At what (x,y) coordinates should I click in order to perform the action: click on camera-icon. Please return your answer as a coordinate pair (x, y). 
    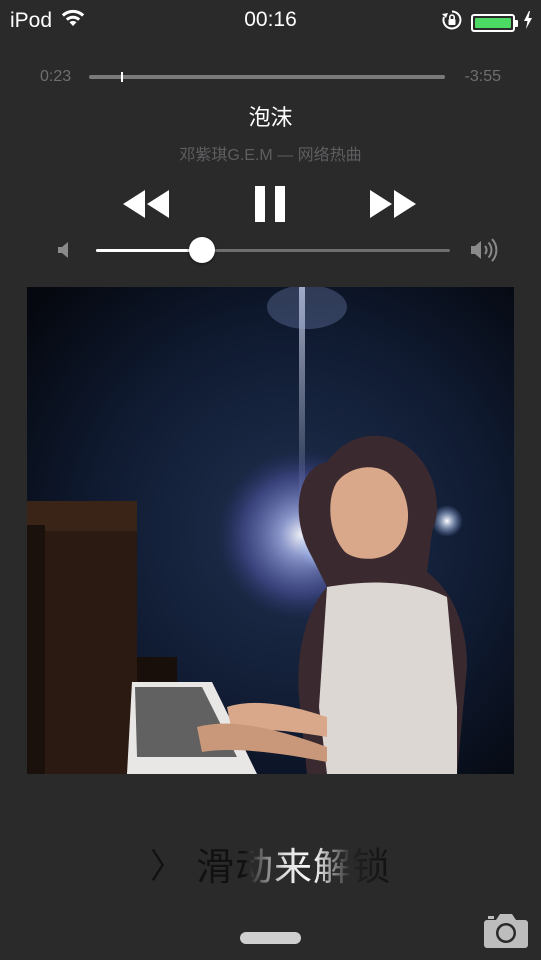
    Looking at the image, I should click on (506, 931).